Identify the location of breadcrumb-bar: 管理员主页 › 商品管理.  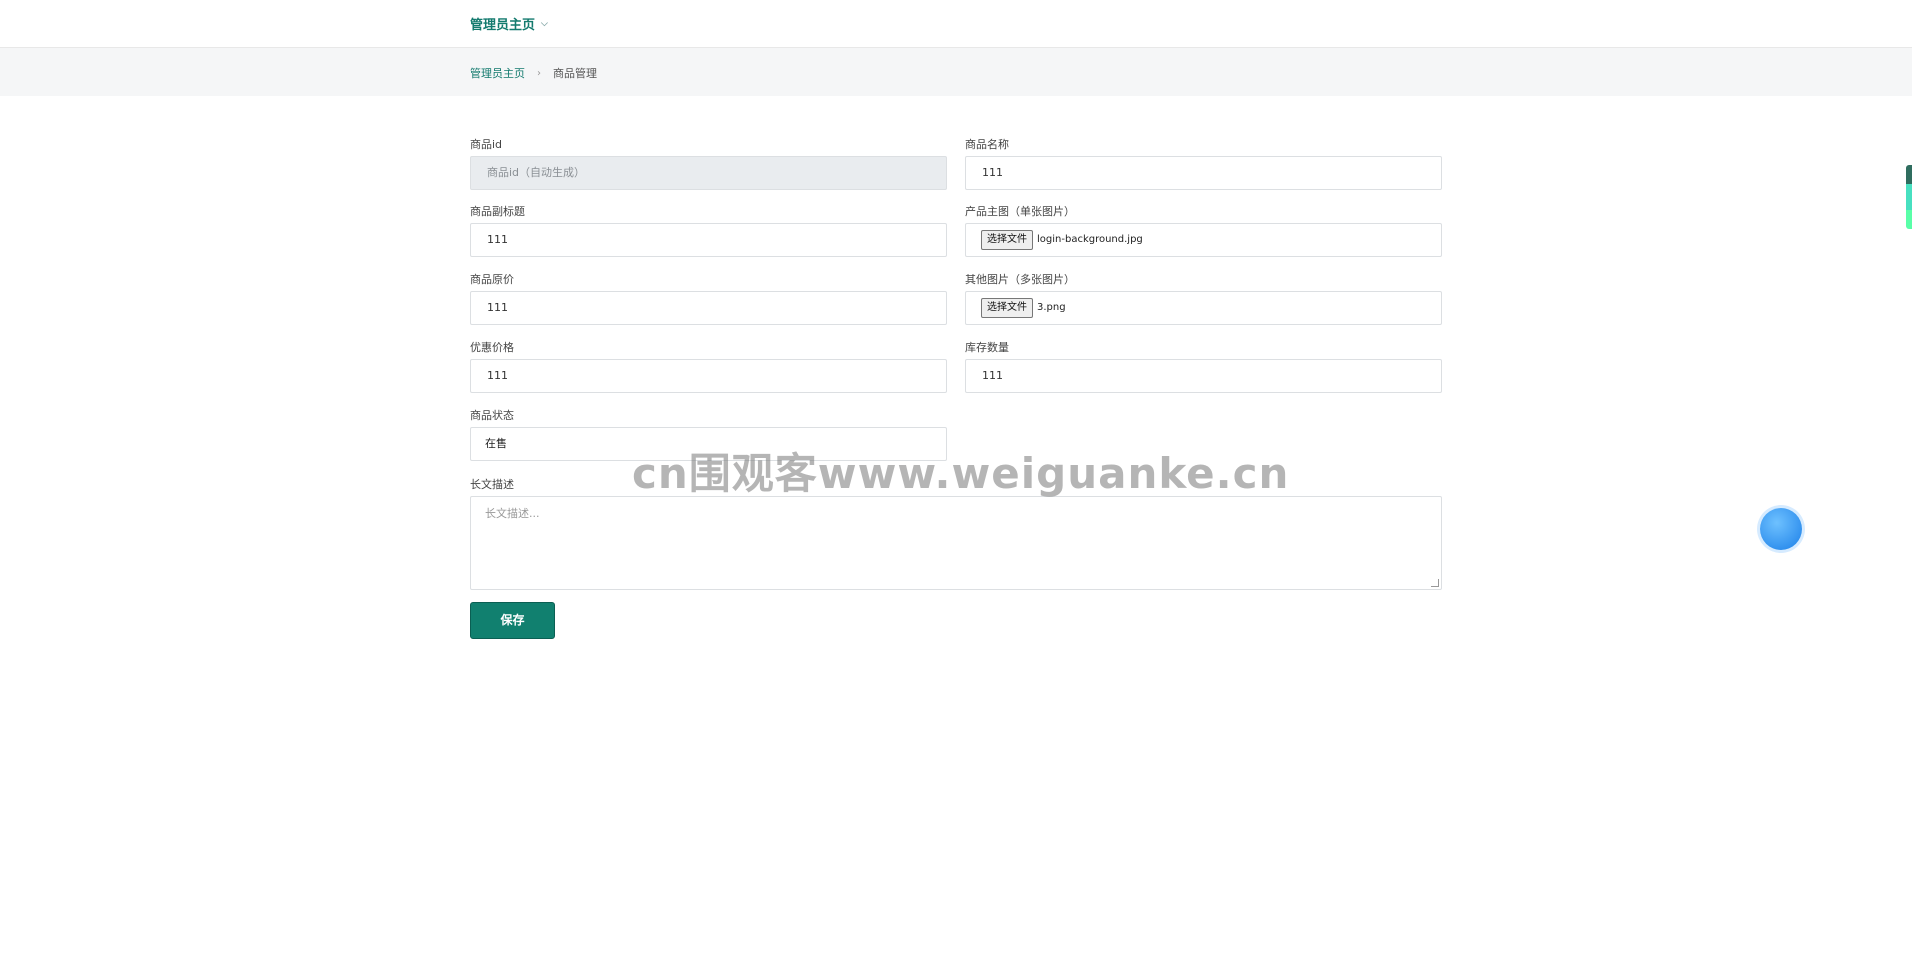
(956, 72).